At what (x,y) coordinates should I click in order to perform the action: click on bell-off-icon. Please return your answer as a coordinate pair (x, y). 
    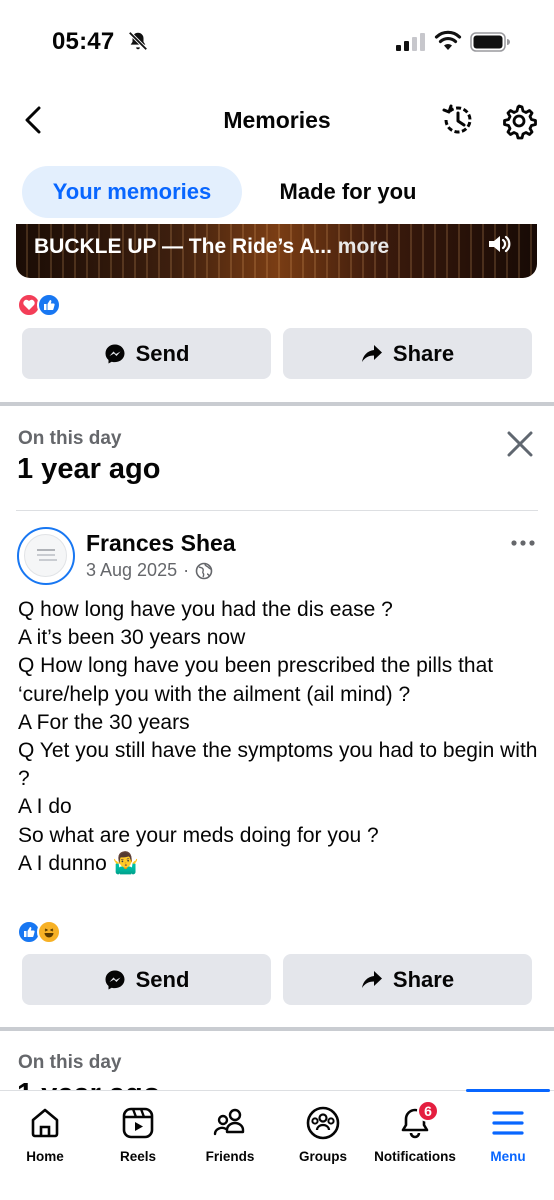
    Looking at the image, I should click on (138, 41).